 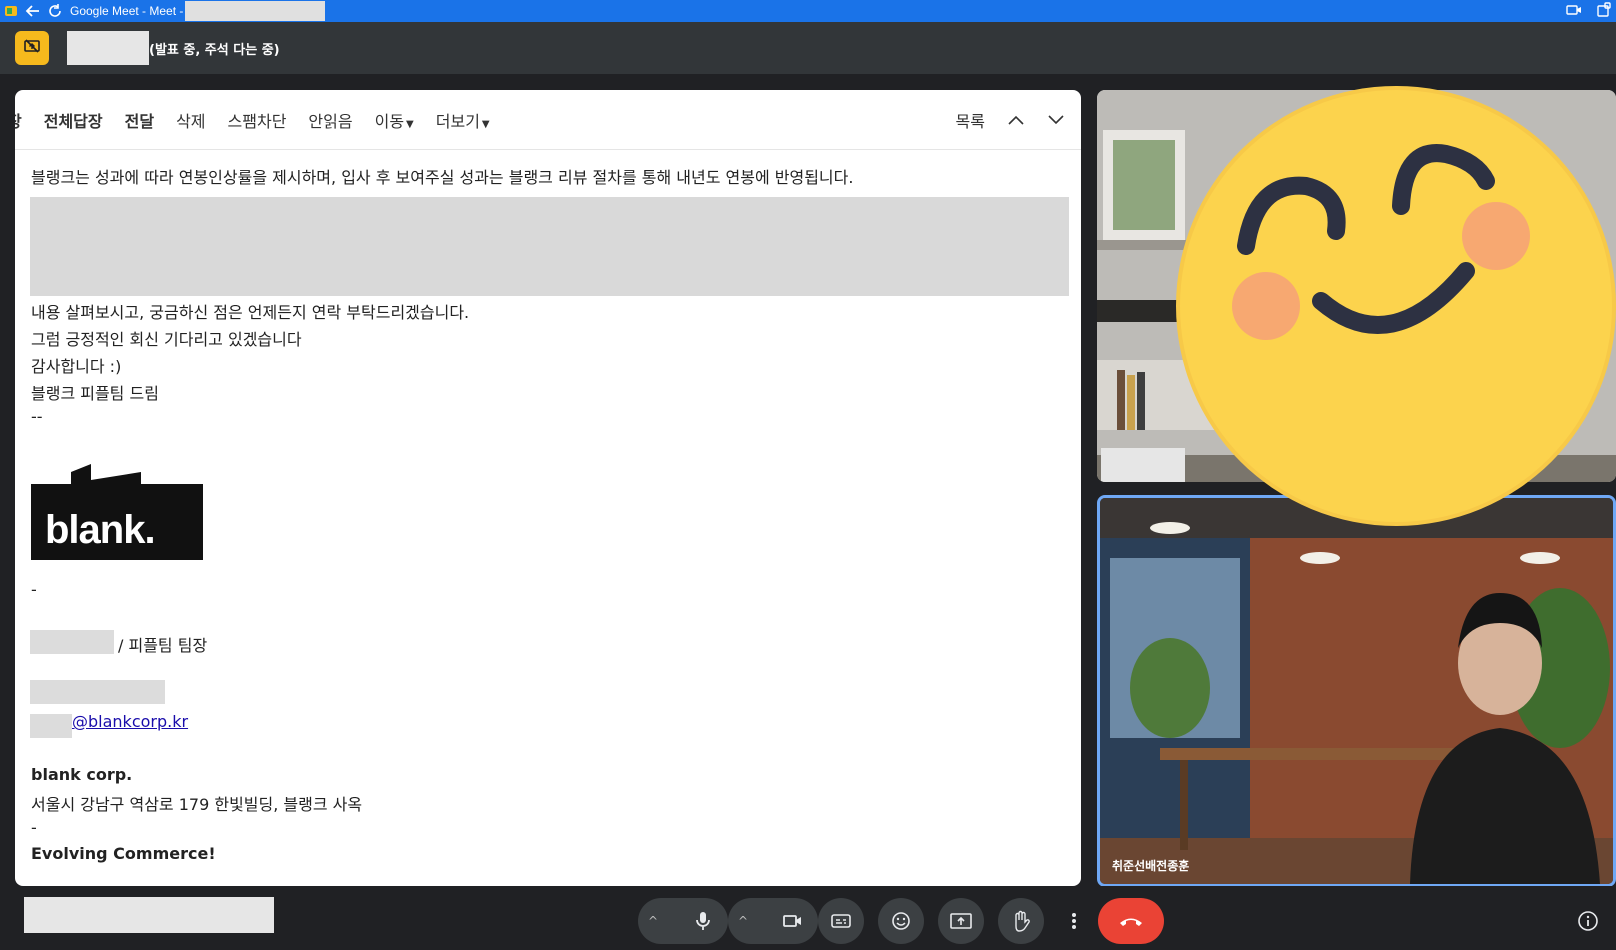 I want to click on mark-unread-button: 안읽음, so click(x=330, y=120).